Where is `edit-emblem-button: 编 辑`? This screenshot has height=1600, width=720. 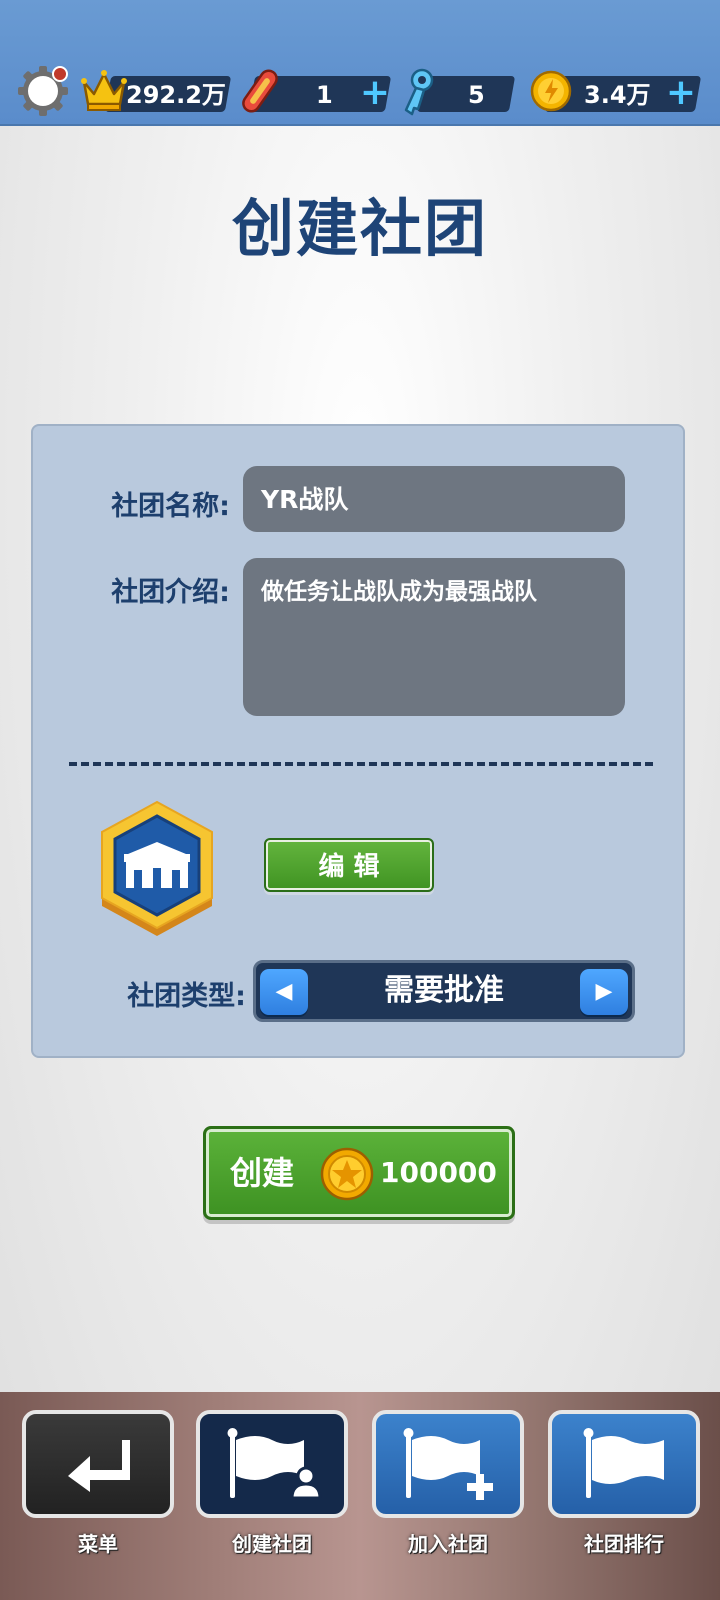 edit-emblem-button: 编 辑 is located at coordinates (349, 865).